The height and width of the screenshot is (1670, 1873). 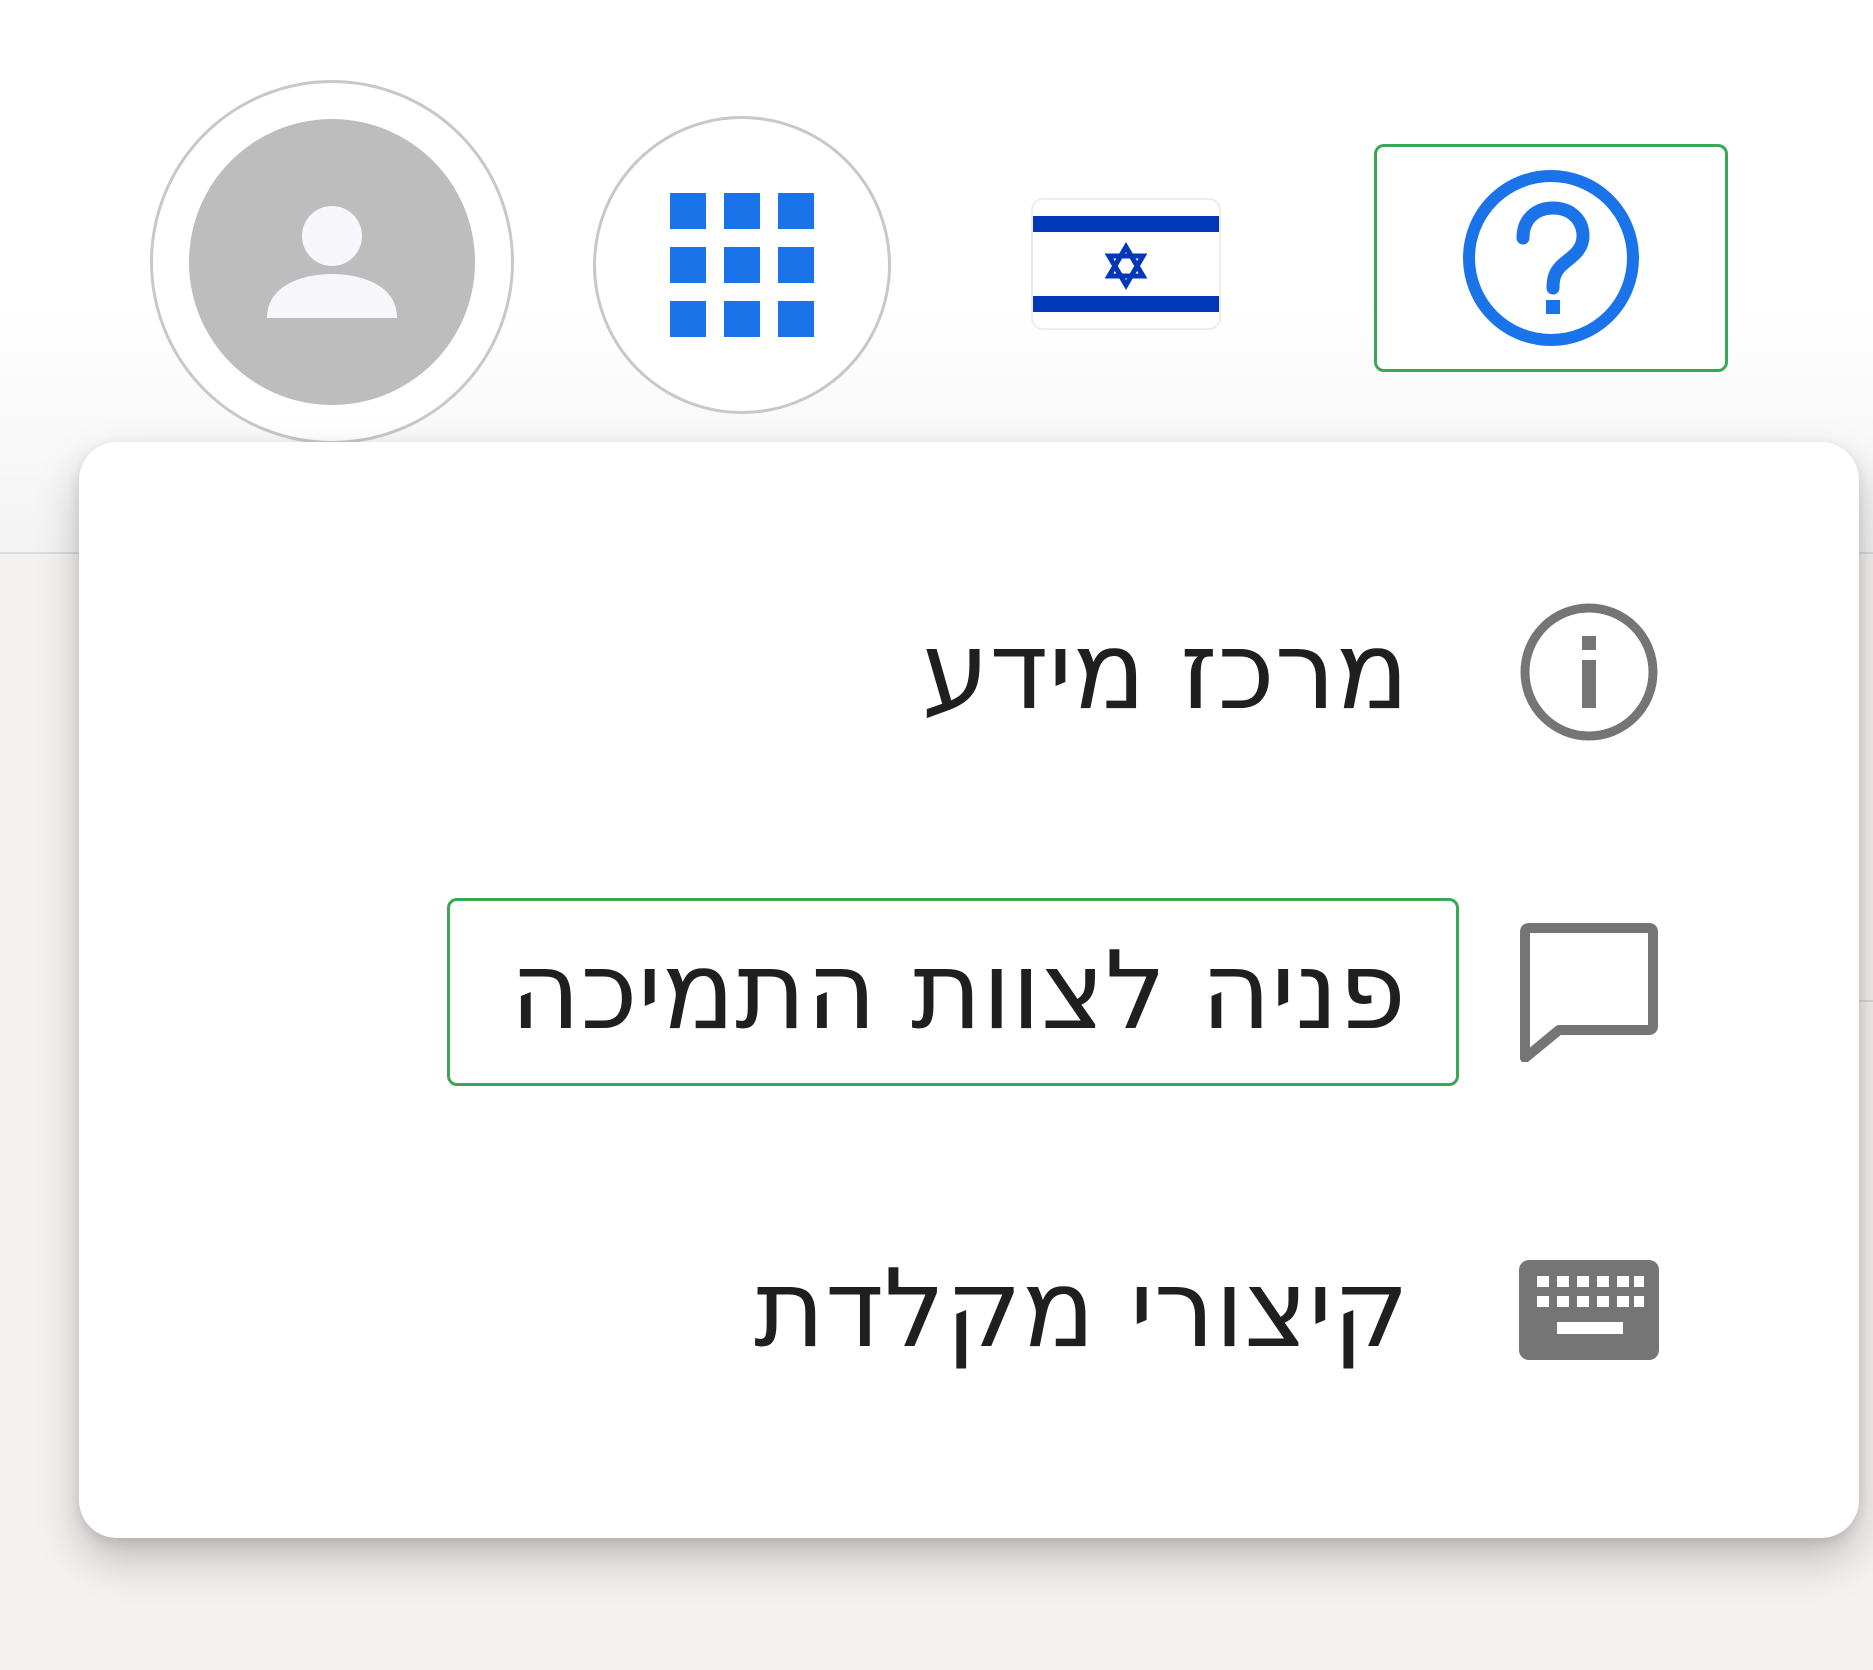 I want to click on account-button, so click(x=332, y=262).